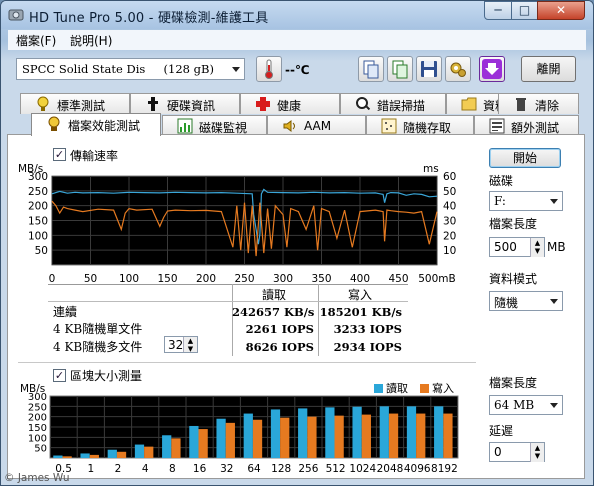  I want to click on block-file-length-select: 64 MB, so click(526, 405).